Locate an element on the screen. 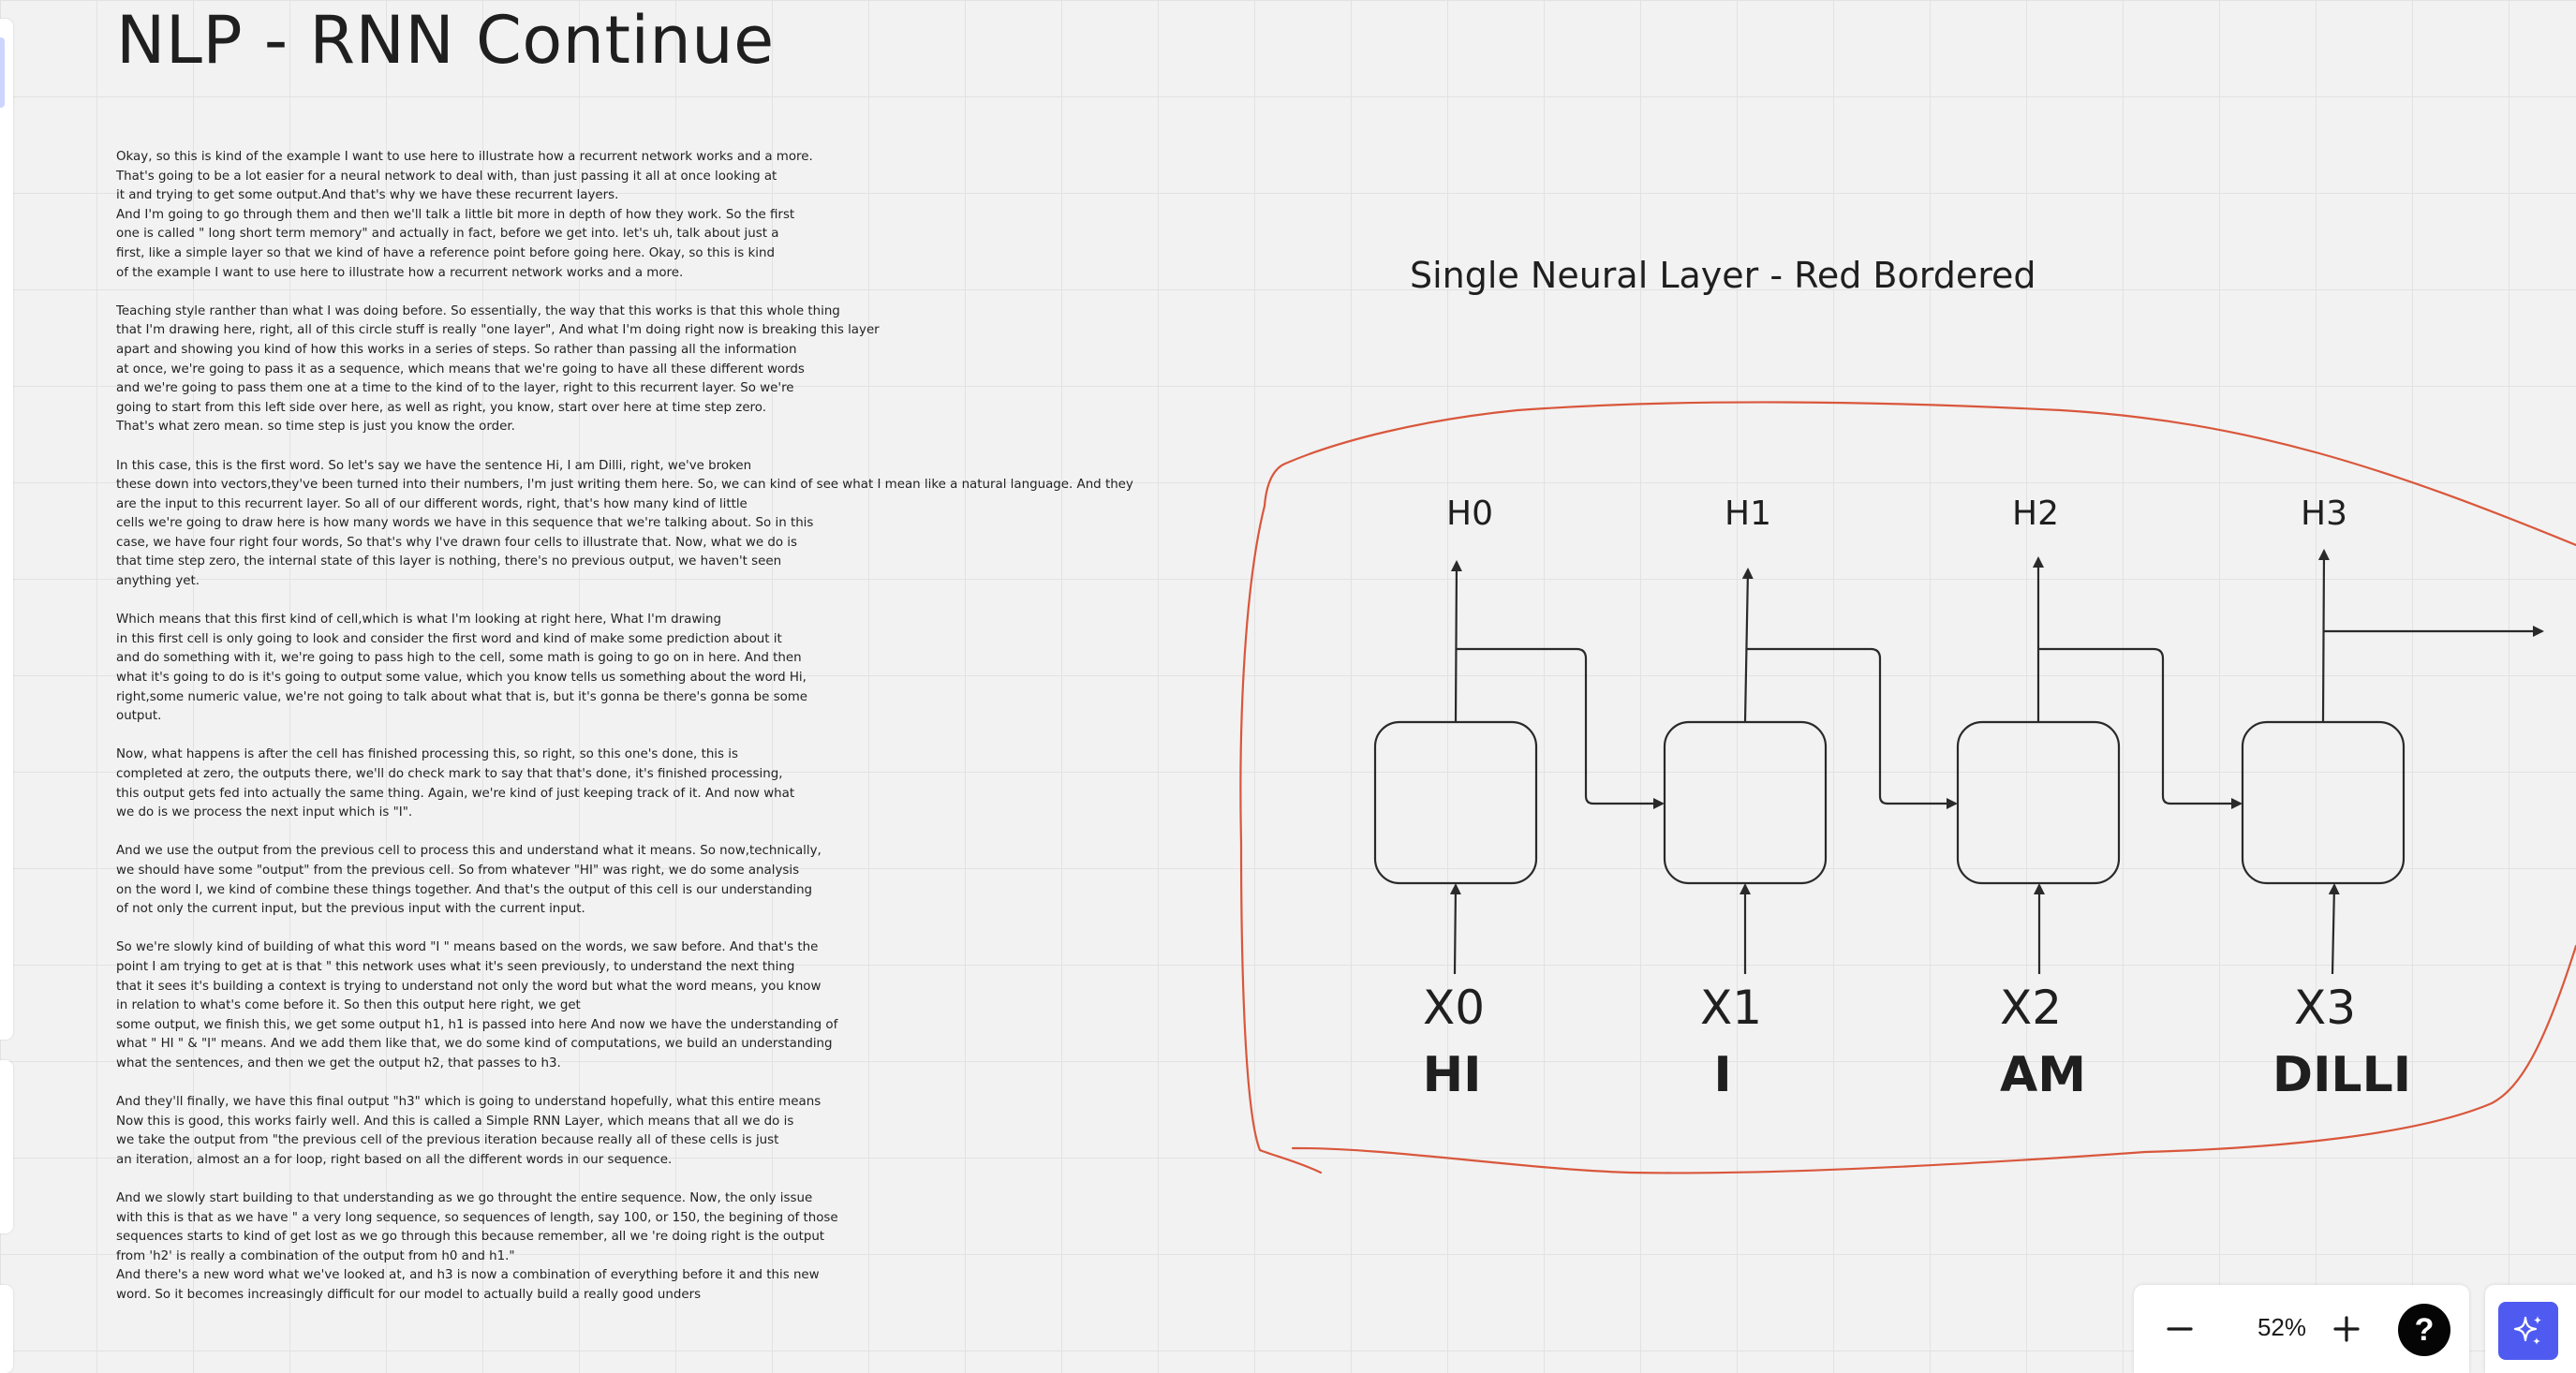 Image resolution: width=2576 pixels, height=1373 pixels. zoom-toolbar: 52% ? is located at coordinates (2302, 1329).